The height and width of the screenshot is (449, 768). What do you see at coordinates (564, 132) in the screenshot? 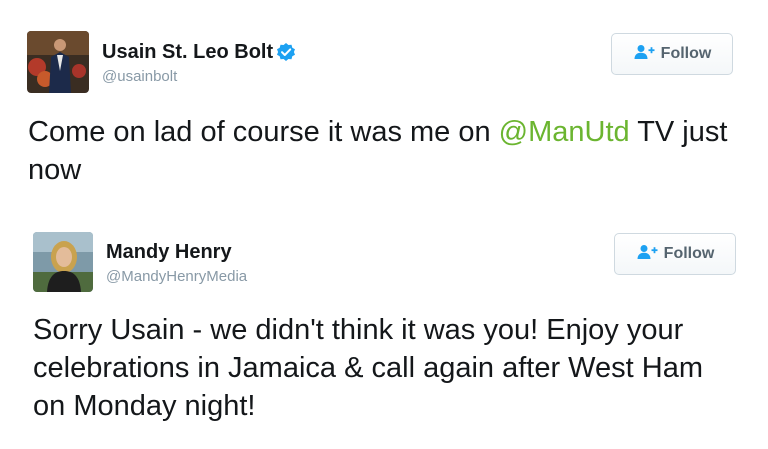
I see `mention-link: @ManUtd` at bounding box center [564, 132].